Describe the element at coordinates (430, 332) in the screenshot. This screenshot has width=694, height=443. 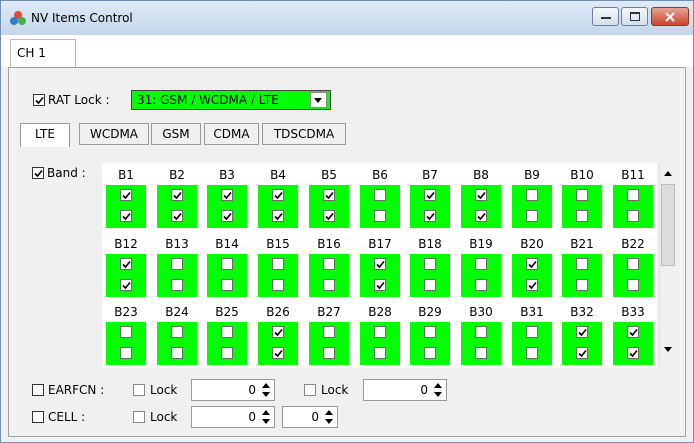
I see `band-b29-top-checkbox` at that location.